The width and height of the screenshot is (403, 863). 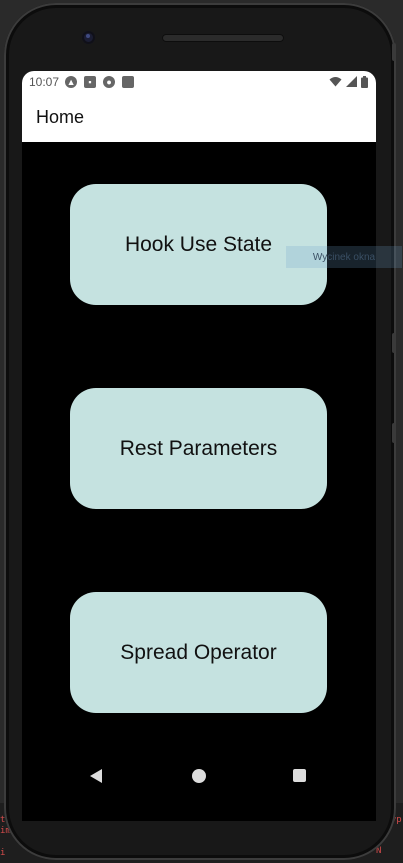 I want to click on rest-parameters-button: Rest Parameters, so click(x=198, y=448).